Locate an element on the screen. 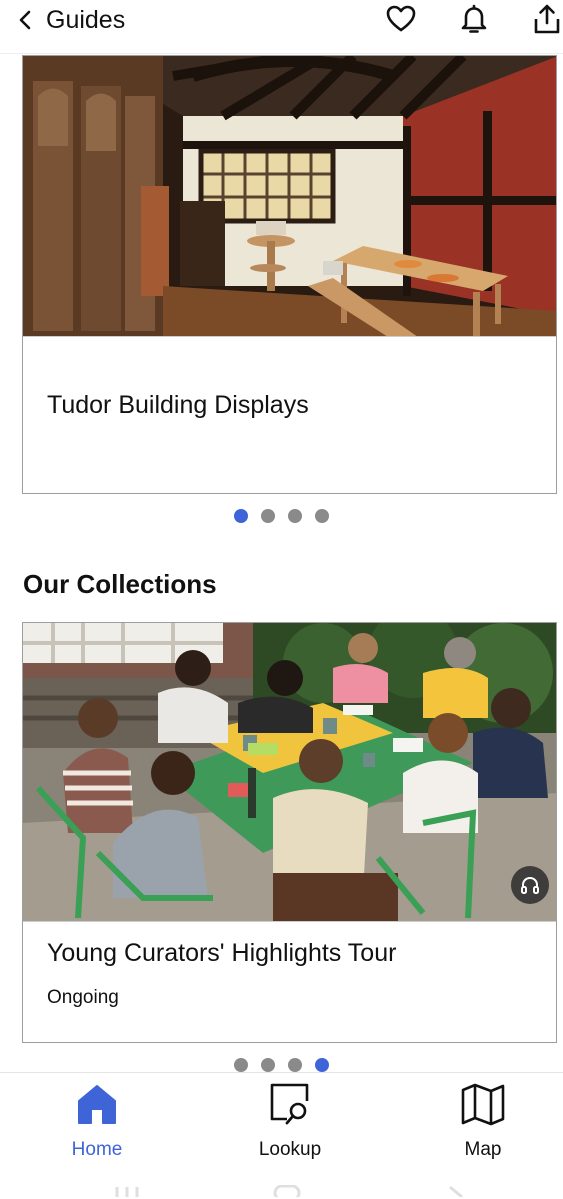 The width and height of the screenshot is (563, 1199). bell-icon is located at coordinates (474, 18).